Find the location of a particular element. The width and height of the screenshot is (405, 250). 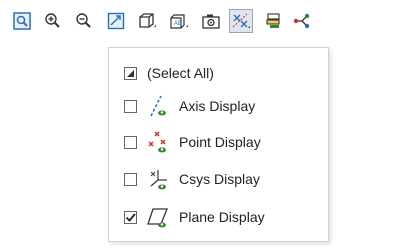

camera-icon is located at coordinates (211, 21).